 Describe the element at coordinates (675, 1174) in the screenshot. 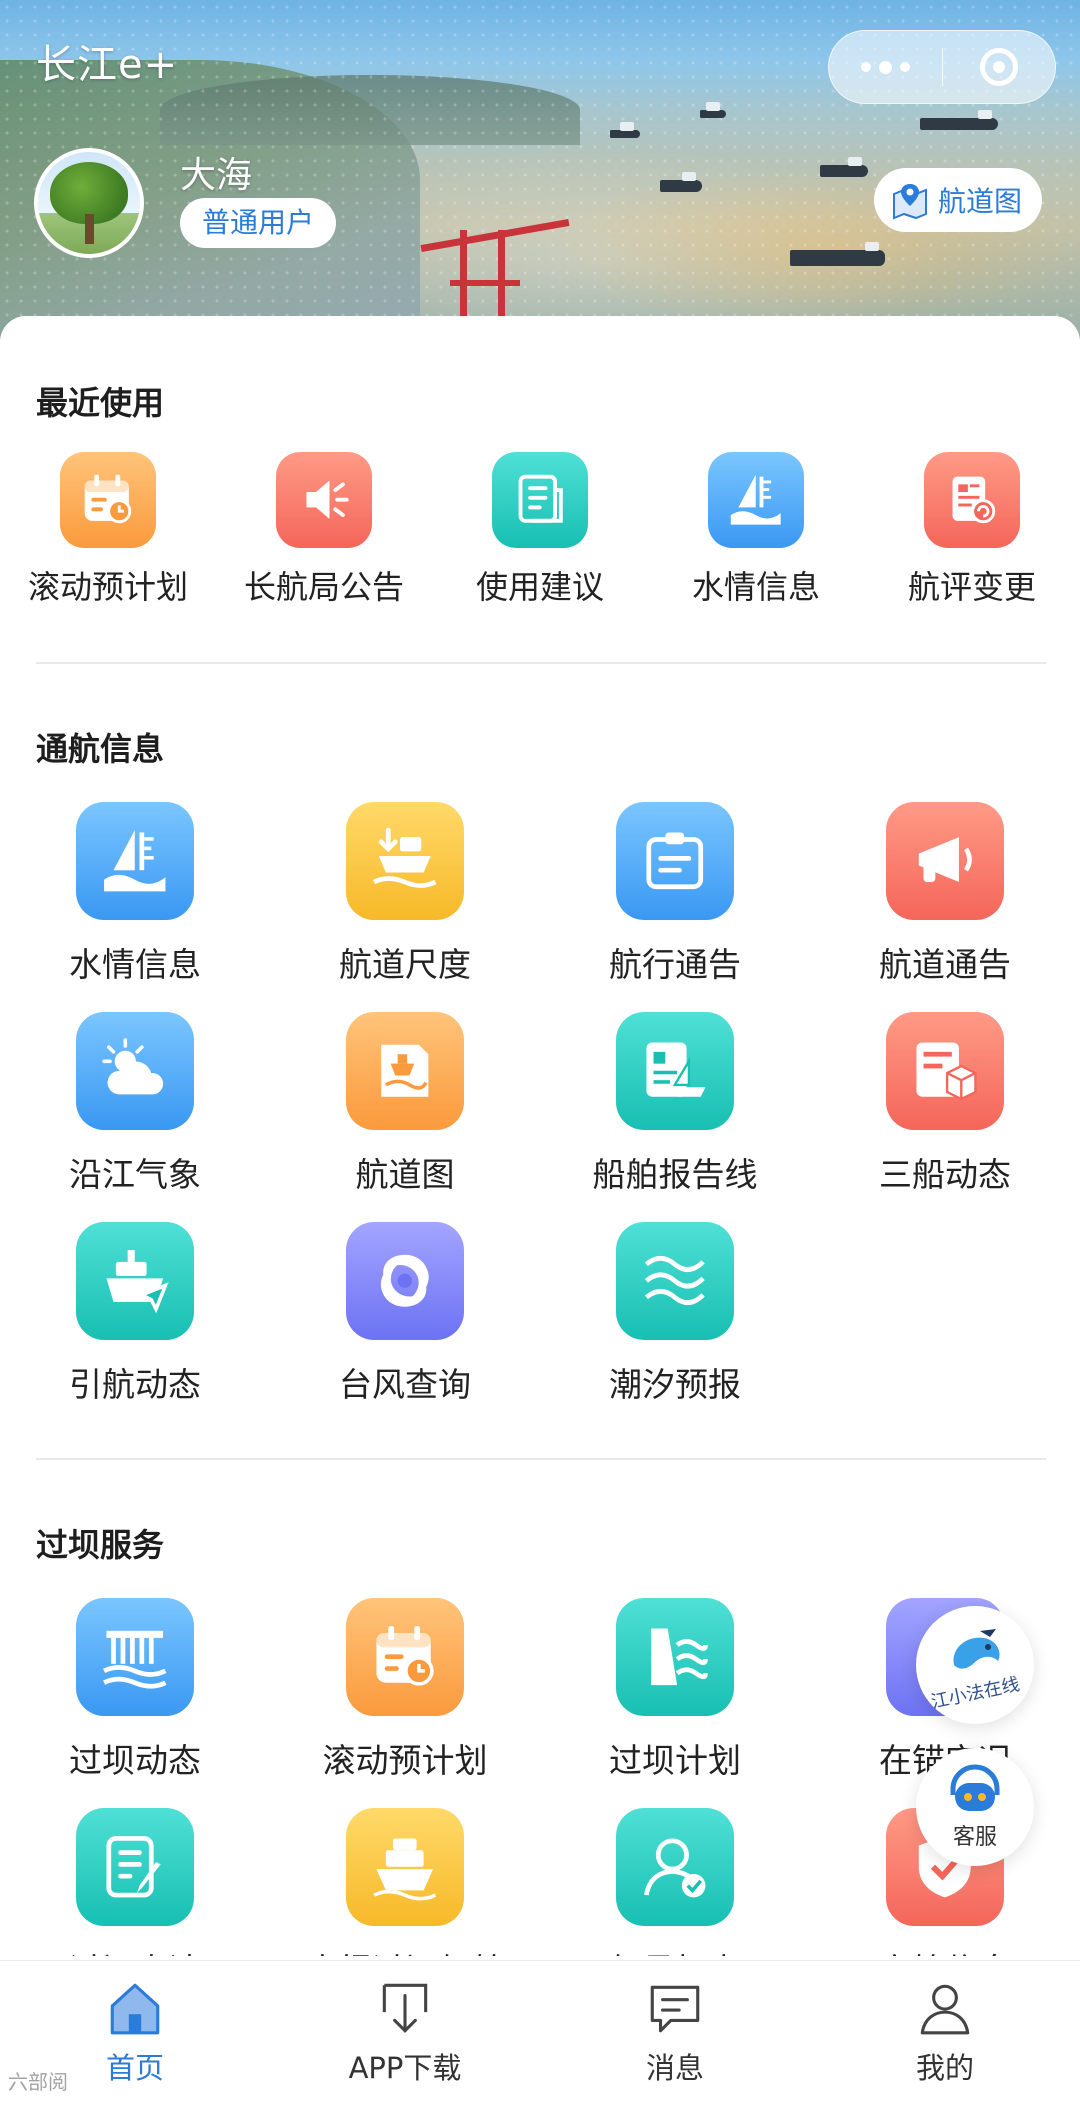

I see `nav-item-label: 船舶报告线` at that location.